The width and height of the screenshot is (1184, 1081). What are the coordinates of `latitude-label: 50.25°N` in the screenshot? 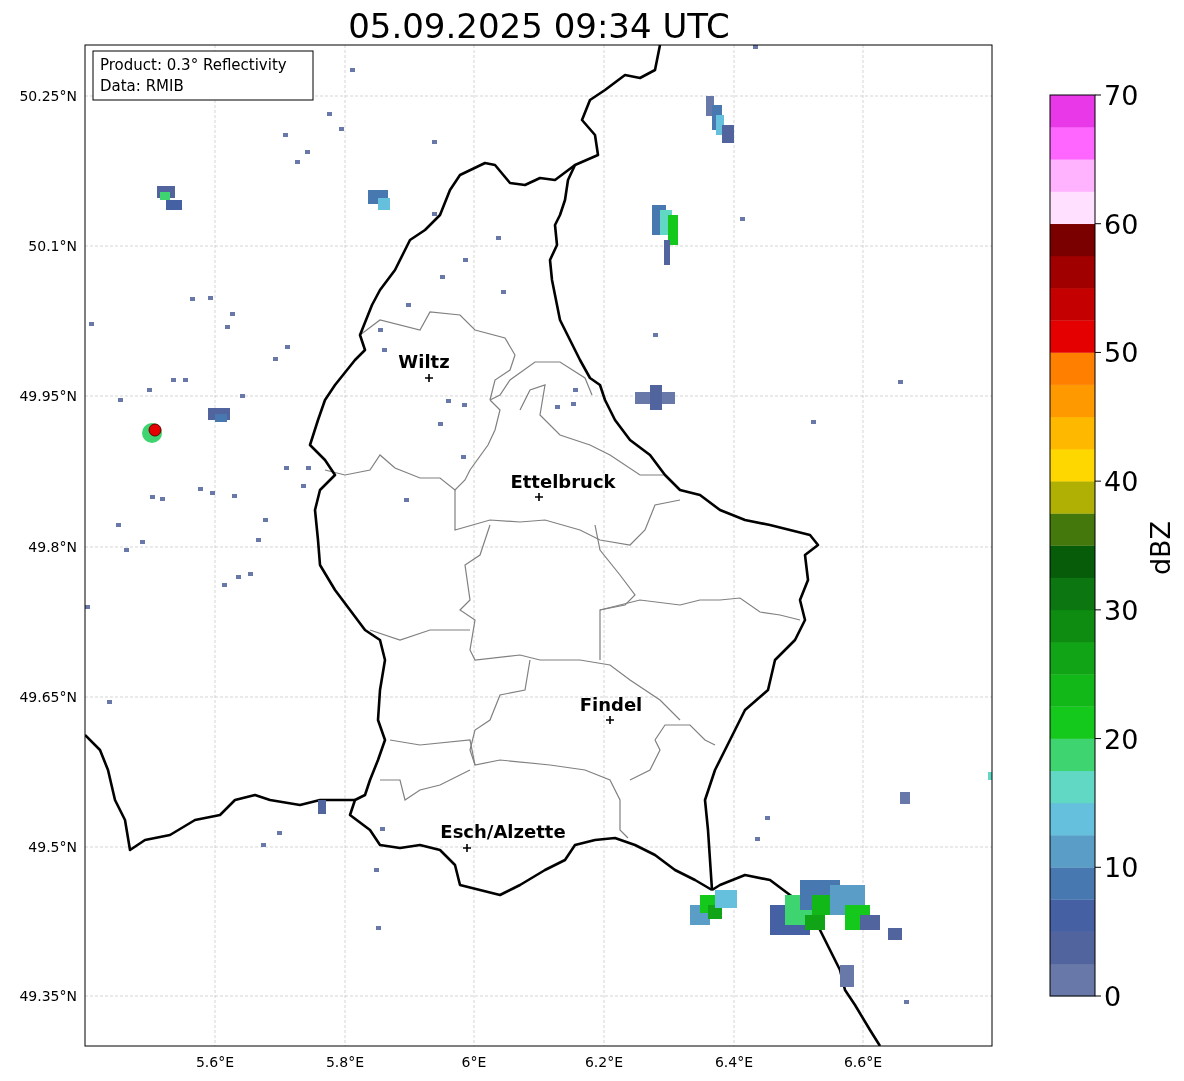 It's located at (48, 96).